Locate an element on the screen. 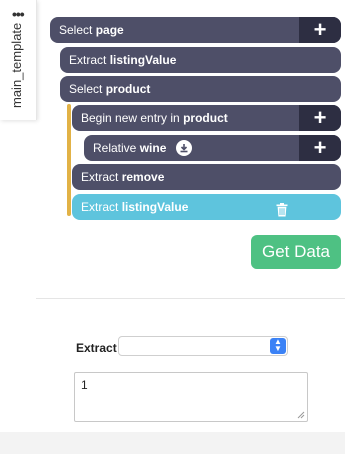  extract-select: ▲ ▼ is located at coordinates (203, 346).